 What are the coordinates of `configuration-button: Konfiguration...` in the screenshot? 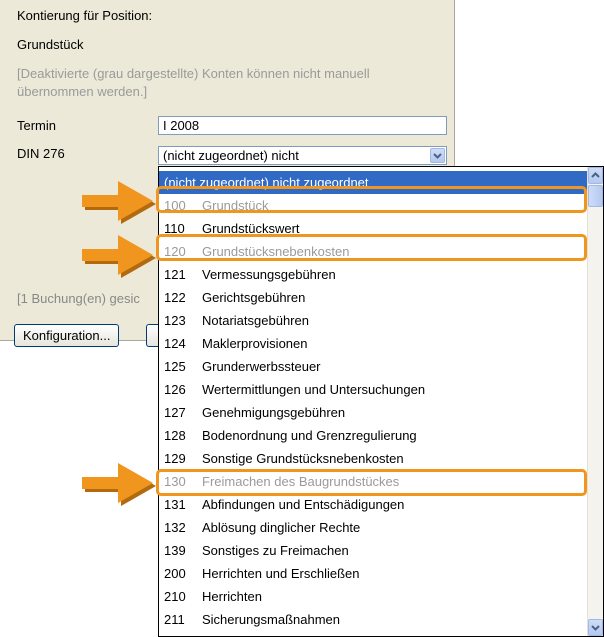 It's located at (67, 335).